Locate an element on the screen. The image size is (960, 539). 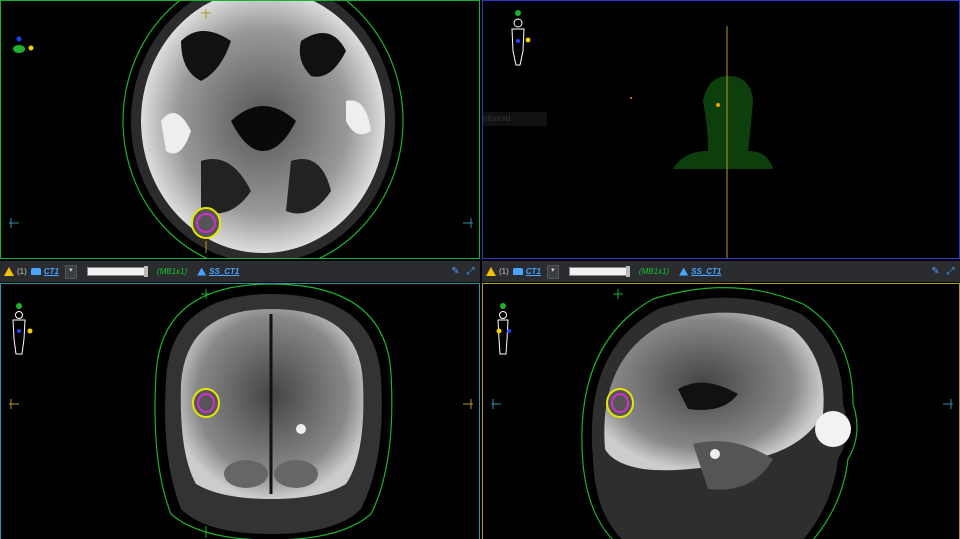
viewport-toolbar-right: (1) CT1 ▾ (MB1x1) SS_CT1 ✎ ⤢ is located at coordinates (721, 271).